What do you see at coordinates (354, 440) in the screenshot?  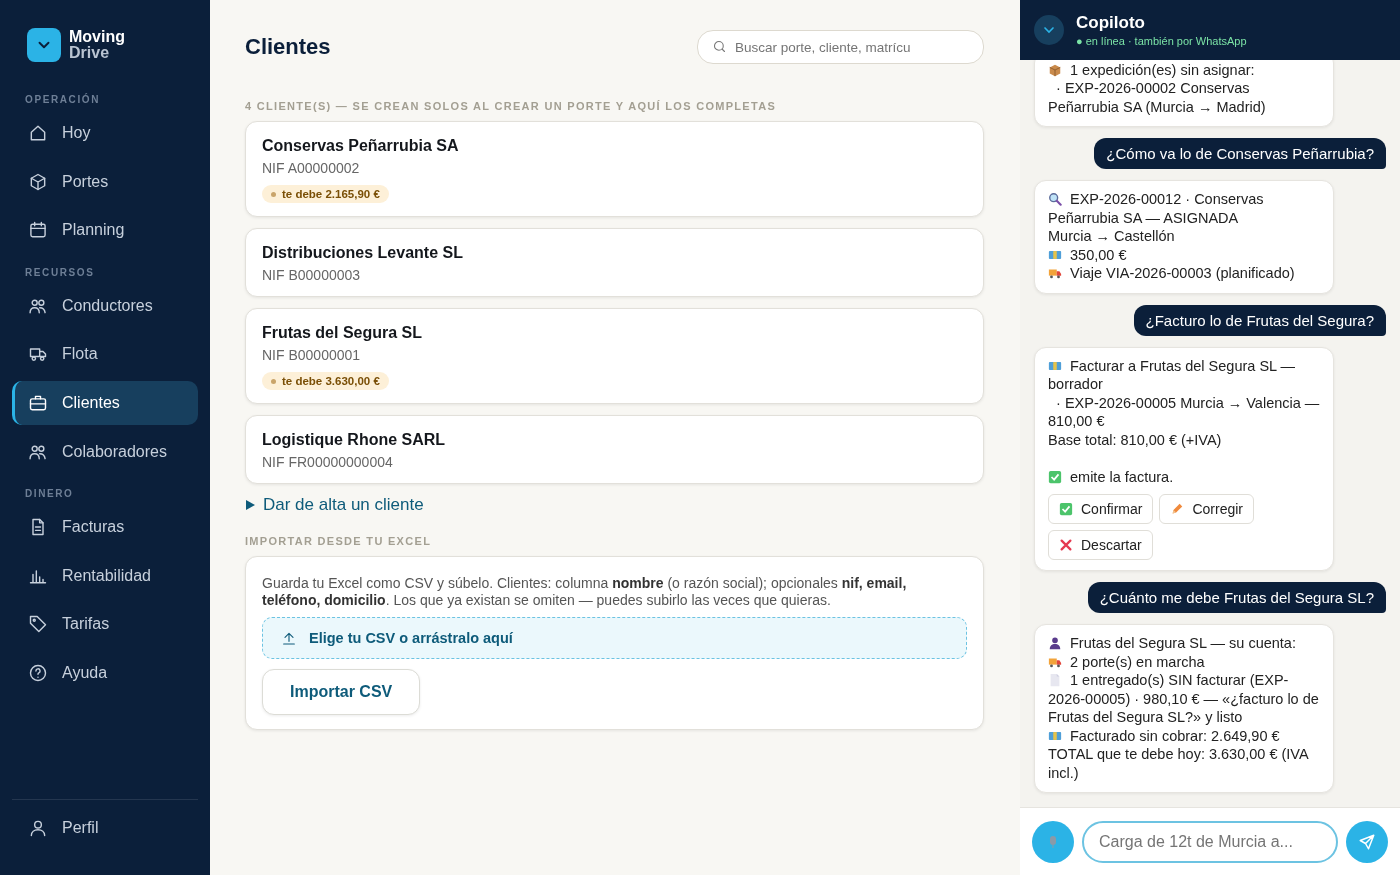 I see `client-name: Logistique Rhone SARL` at bounding box center [354, 440].